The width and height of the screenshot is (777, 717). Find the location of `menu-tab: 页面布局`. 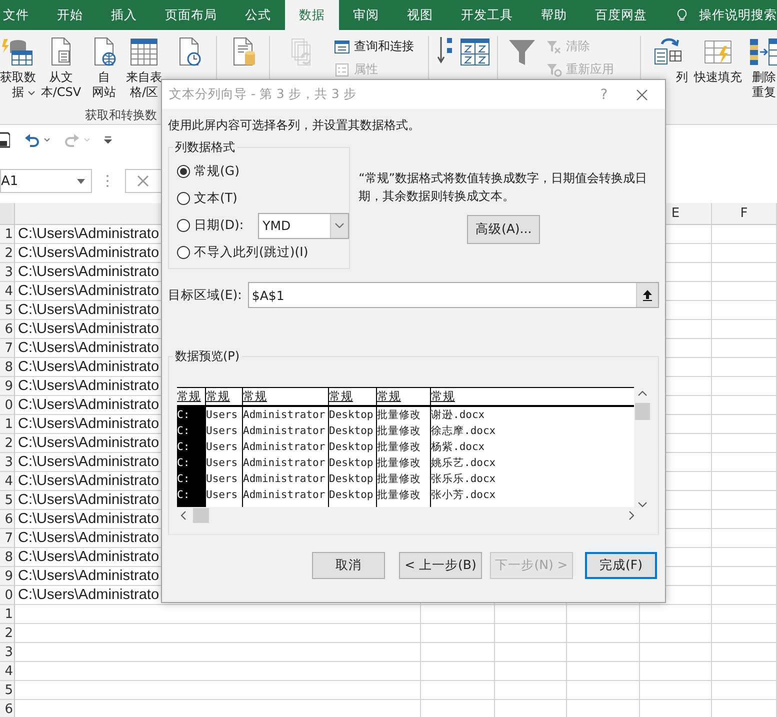

menu-tab: 页面布局 is located at coordinates (191, 15).